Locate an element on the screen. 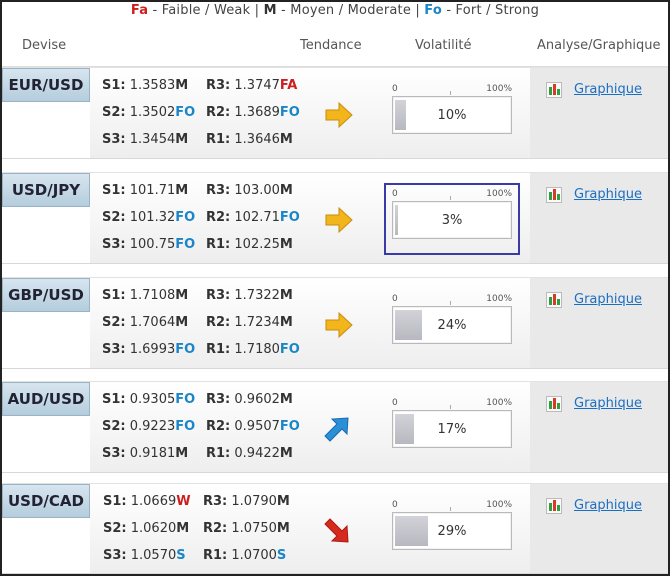 This screenshot has height=576, width=670. legend-weak-text: - Faible / Weak | is located at coordinates (206, 10).